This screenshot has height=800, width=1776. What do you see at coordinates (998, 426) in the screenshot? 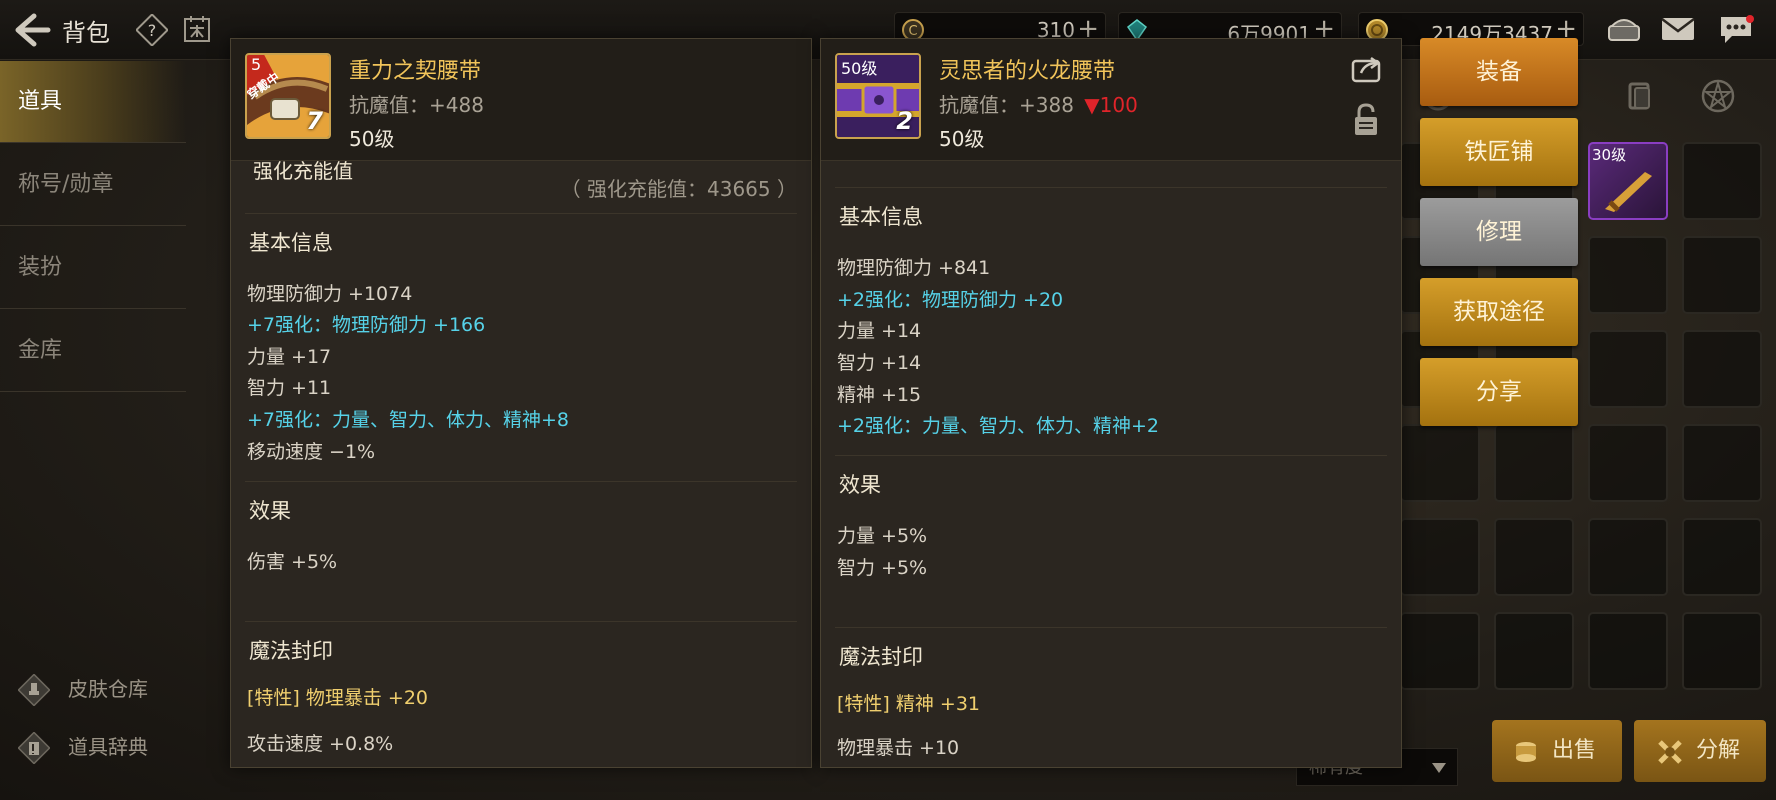
I see `stat-line: +2强化：力量、智力、体力、精神+2` at bounding box center [998, 426].